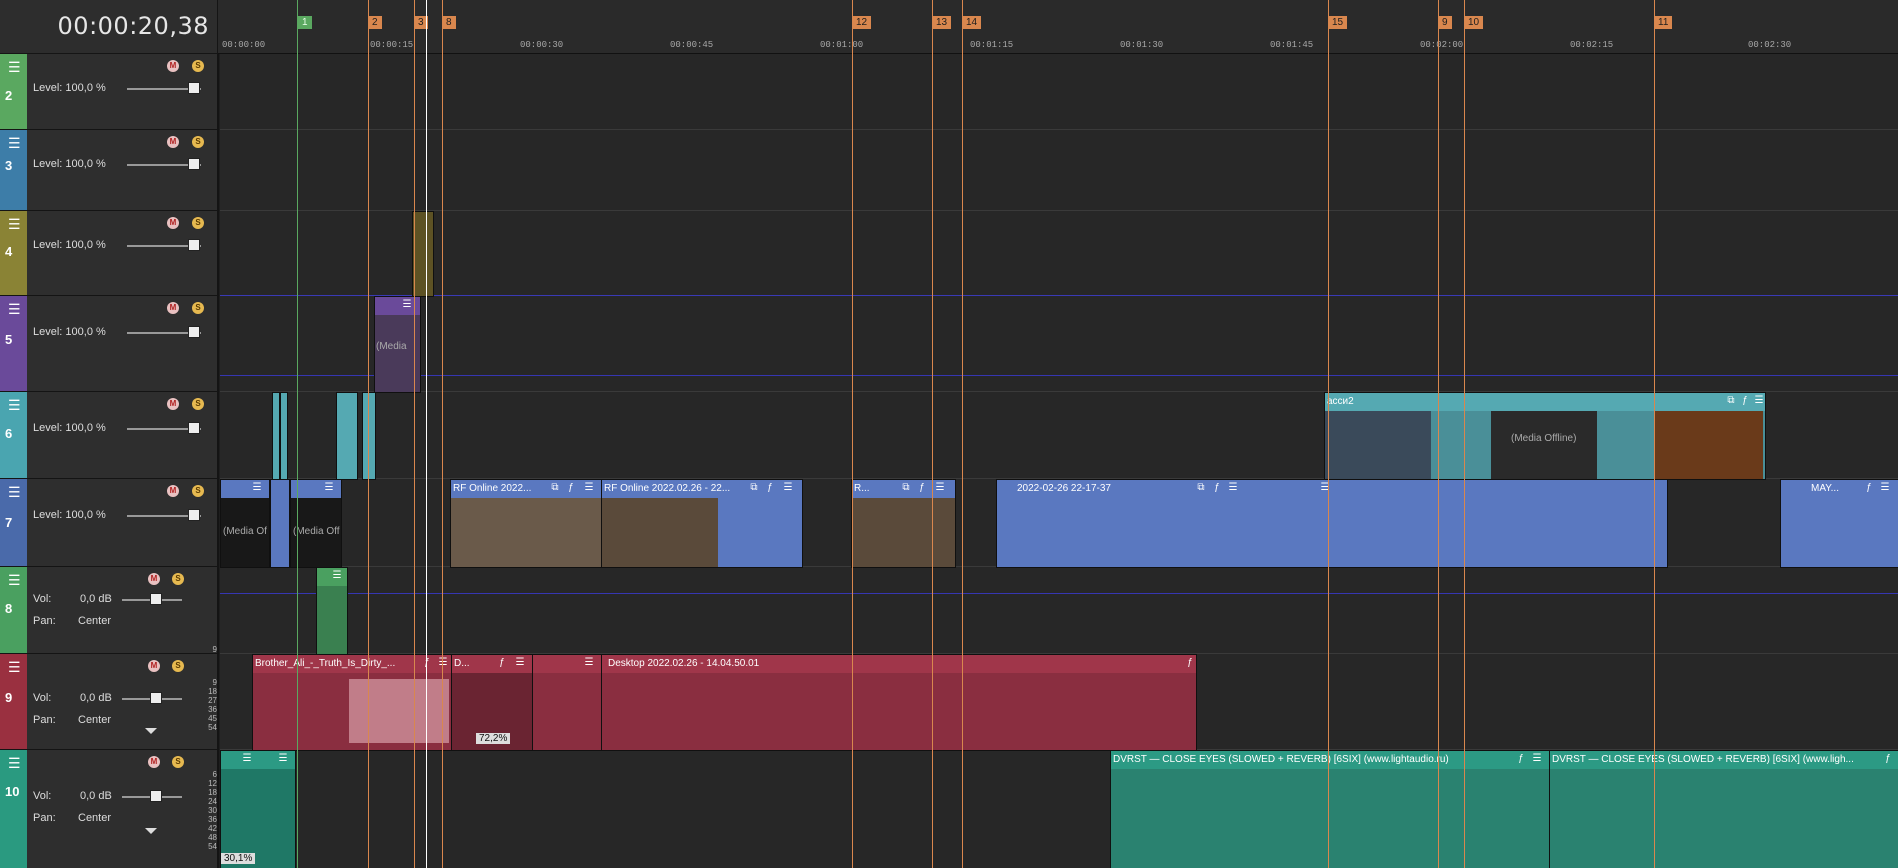 The width and height of the screenshot is (1898, 868). Describe the element at coordinates (972, 22) in the screenshot. I see `marker-14: 14` at that location.